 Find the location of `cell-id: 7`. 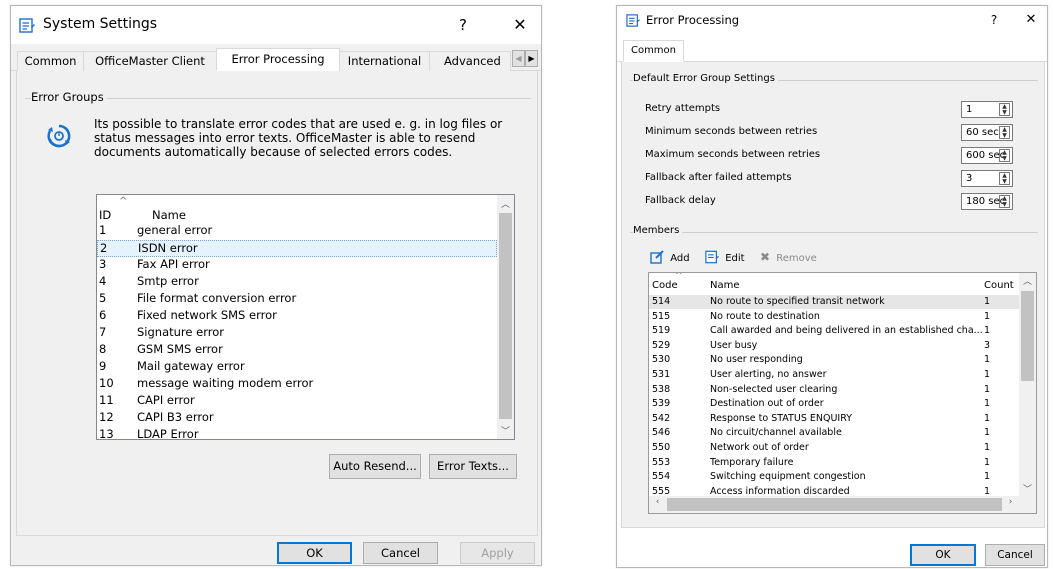

cell-id: 7 is located at coordinates (103, 332).